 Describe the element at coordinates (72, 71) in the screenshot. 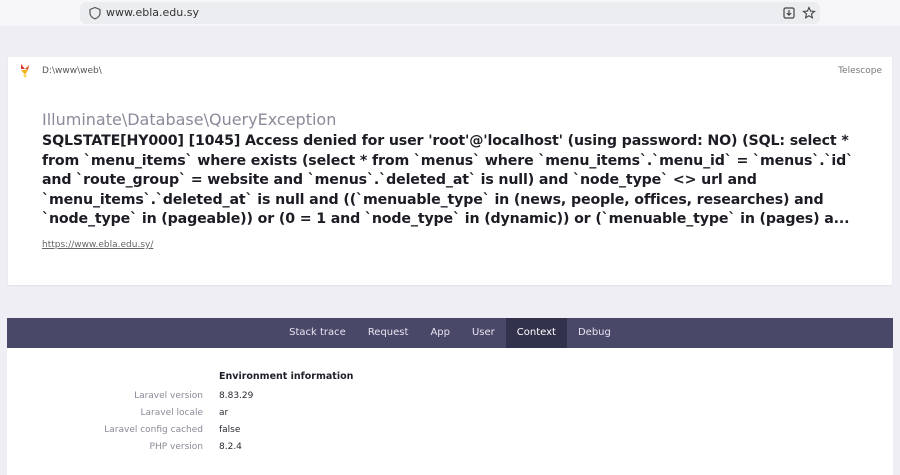

I see `app-path: D:\www\web\` at that location.